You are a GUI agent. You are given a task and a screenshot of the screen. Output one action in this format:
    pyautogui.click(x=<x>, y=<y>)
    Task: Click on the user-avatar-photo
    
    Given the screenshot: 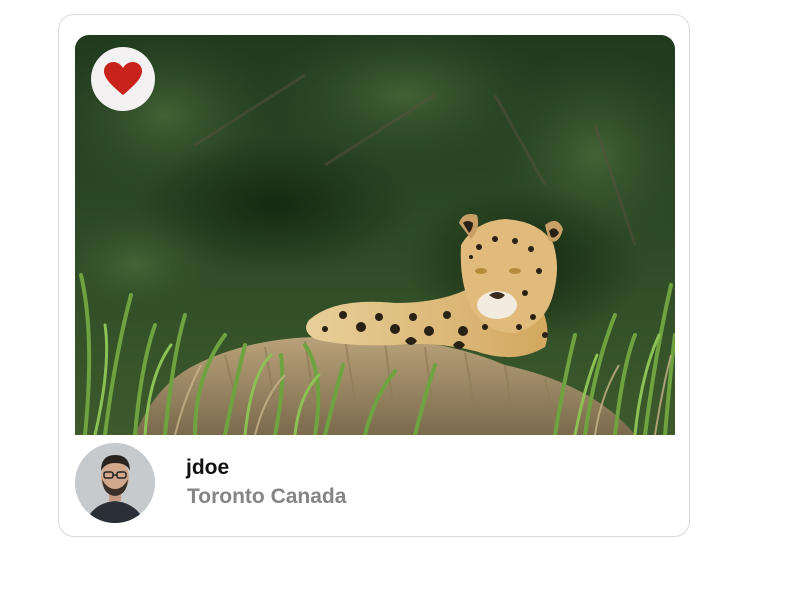 What is the action you would take?
    pyautogui.click(x=115, y=483)
    